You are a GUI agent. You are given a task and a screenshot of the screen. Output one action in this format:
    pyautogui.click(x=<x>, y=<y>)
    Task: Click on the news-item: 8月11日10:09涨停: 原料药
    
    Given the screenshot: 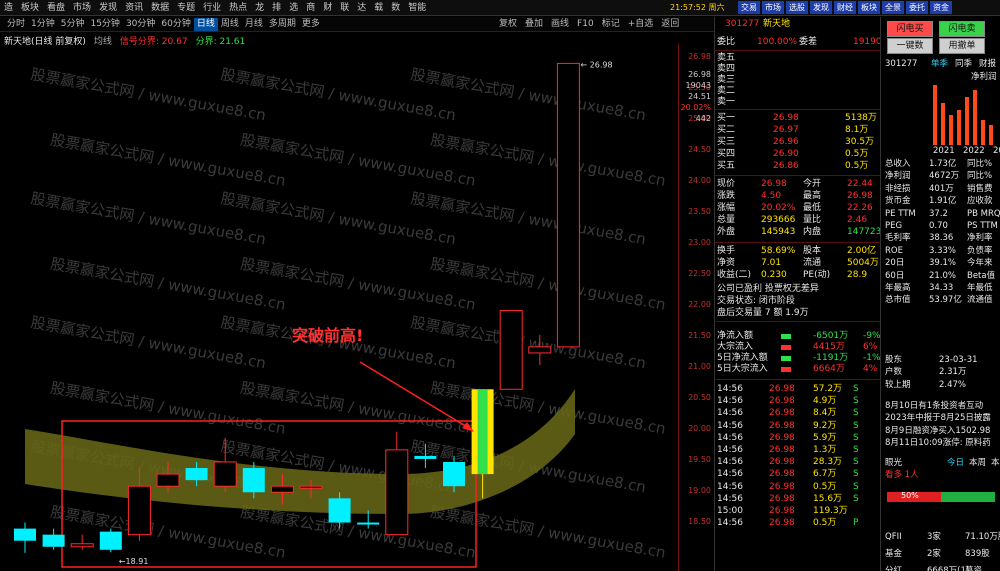 What is the action you would take?
    pyautogui.click(x=938, y=443)
    